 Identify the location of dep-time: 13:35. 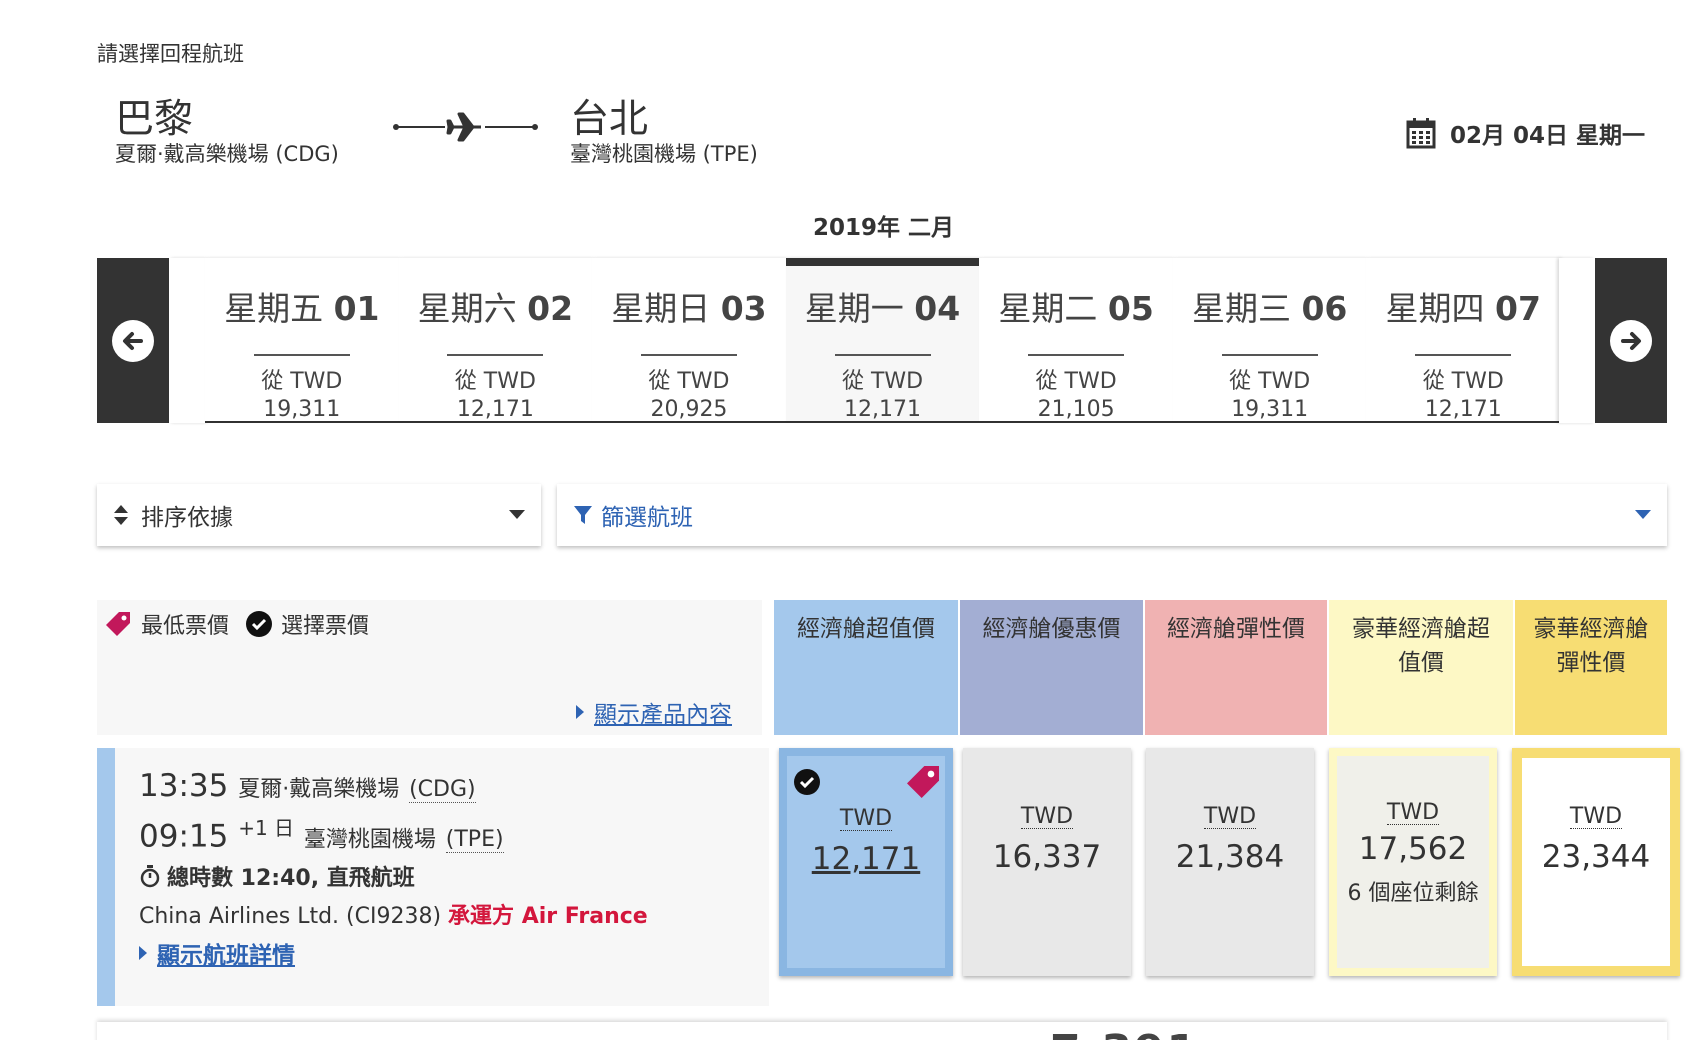
(184, 786).